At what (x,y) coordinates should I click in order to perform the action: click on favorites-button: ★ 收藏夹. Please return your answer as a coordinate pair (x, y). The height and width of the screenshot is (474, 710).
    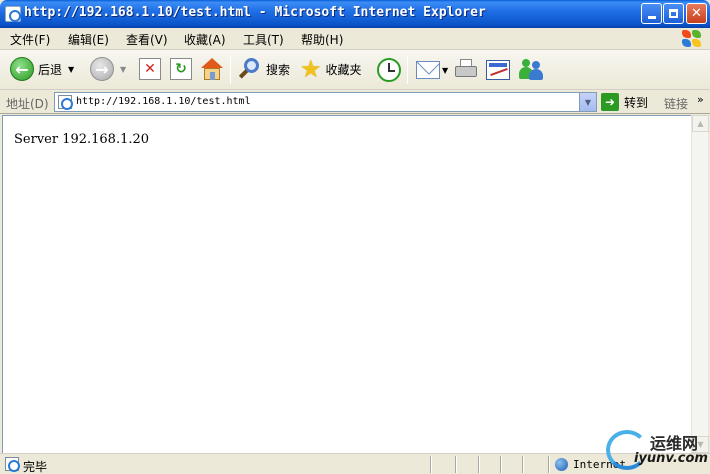
    Looking at the image, I should click on (331, 69).